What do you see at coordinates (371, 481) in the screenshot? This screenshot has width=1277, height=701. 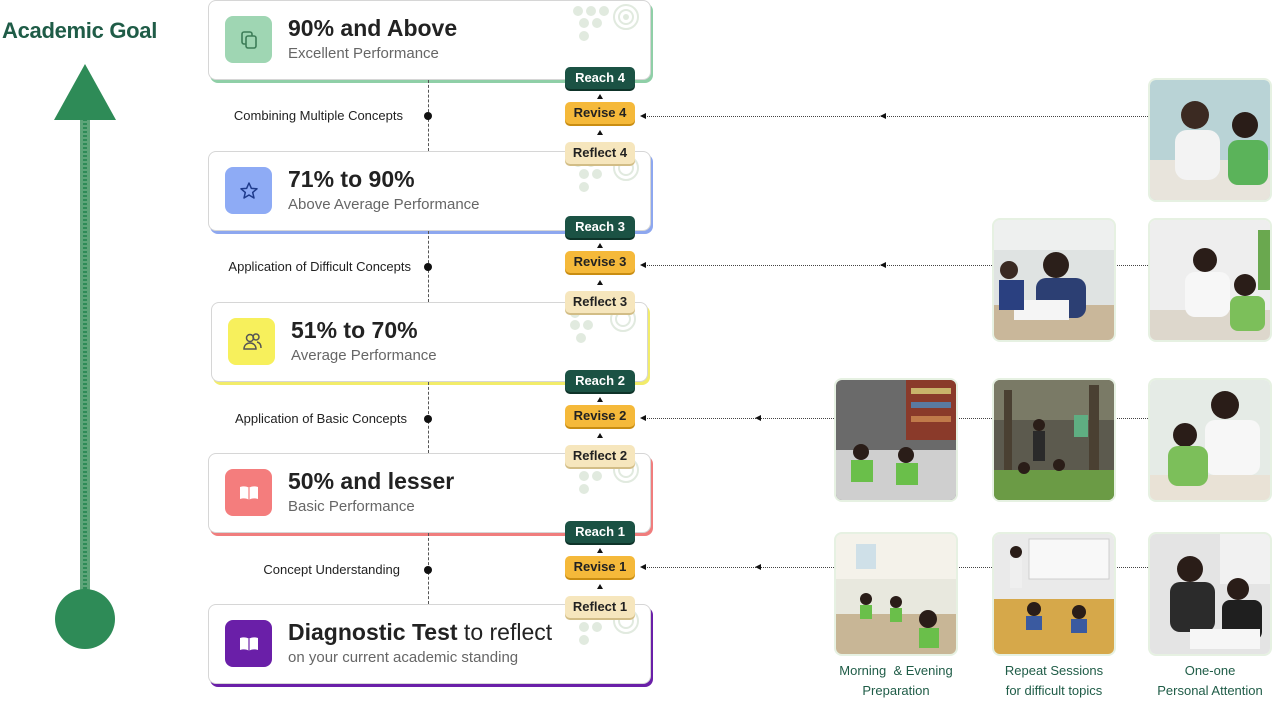 I see `level-title: 50% and lesser` at bounding box center [371, 481].